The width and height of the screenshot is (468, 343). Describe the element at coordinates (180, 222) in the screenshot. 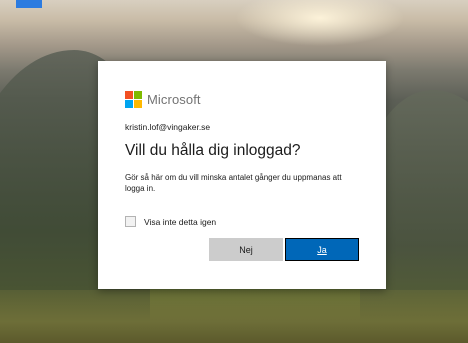

I see `dont-show-again-label: Visa inte detta igen` at that location.